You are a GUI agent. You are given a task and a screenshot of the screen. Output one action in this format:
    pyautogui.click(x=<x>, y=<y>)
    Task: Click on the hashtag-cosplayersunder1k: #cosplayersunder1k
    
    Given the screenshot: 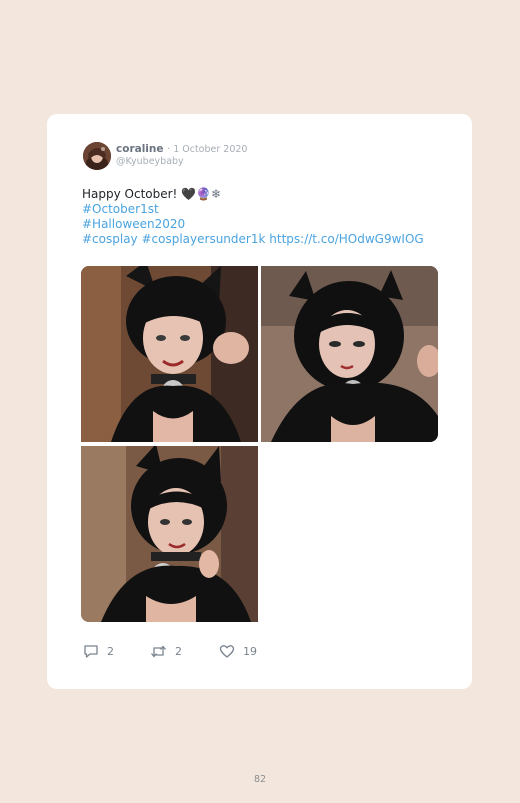 What is the action you would take?
    pyautogui.click(x=203, y=239)
    